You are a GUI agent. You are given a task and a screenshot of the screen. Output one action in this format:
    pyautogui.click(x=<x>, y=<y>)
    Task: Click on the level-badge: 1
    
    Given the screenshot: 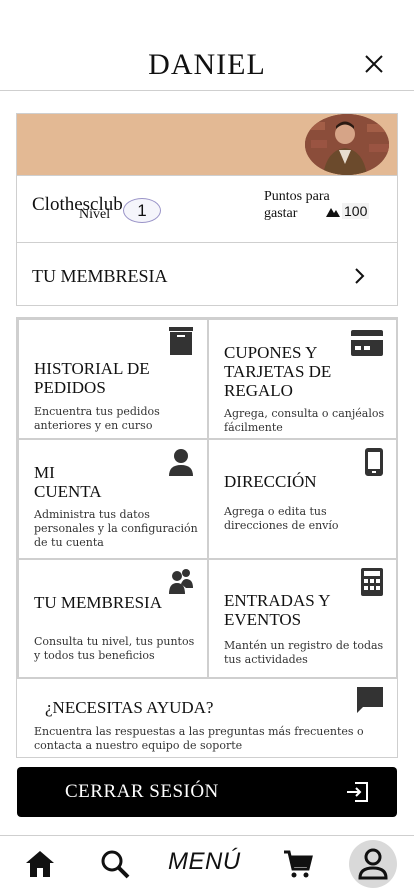 What is the action you would take?
    pyautogui.click(x=142, y=210)
    